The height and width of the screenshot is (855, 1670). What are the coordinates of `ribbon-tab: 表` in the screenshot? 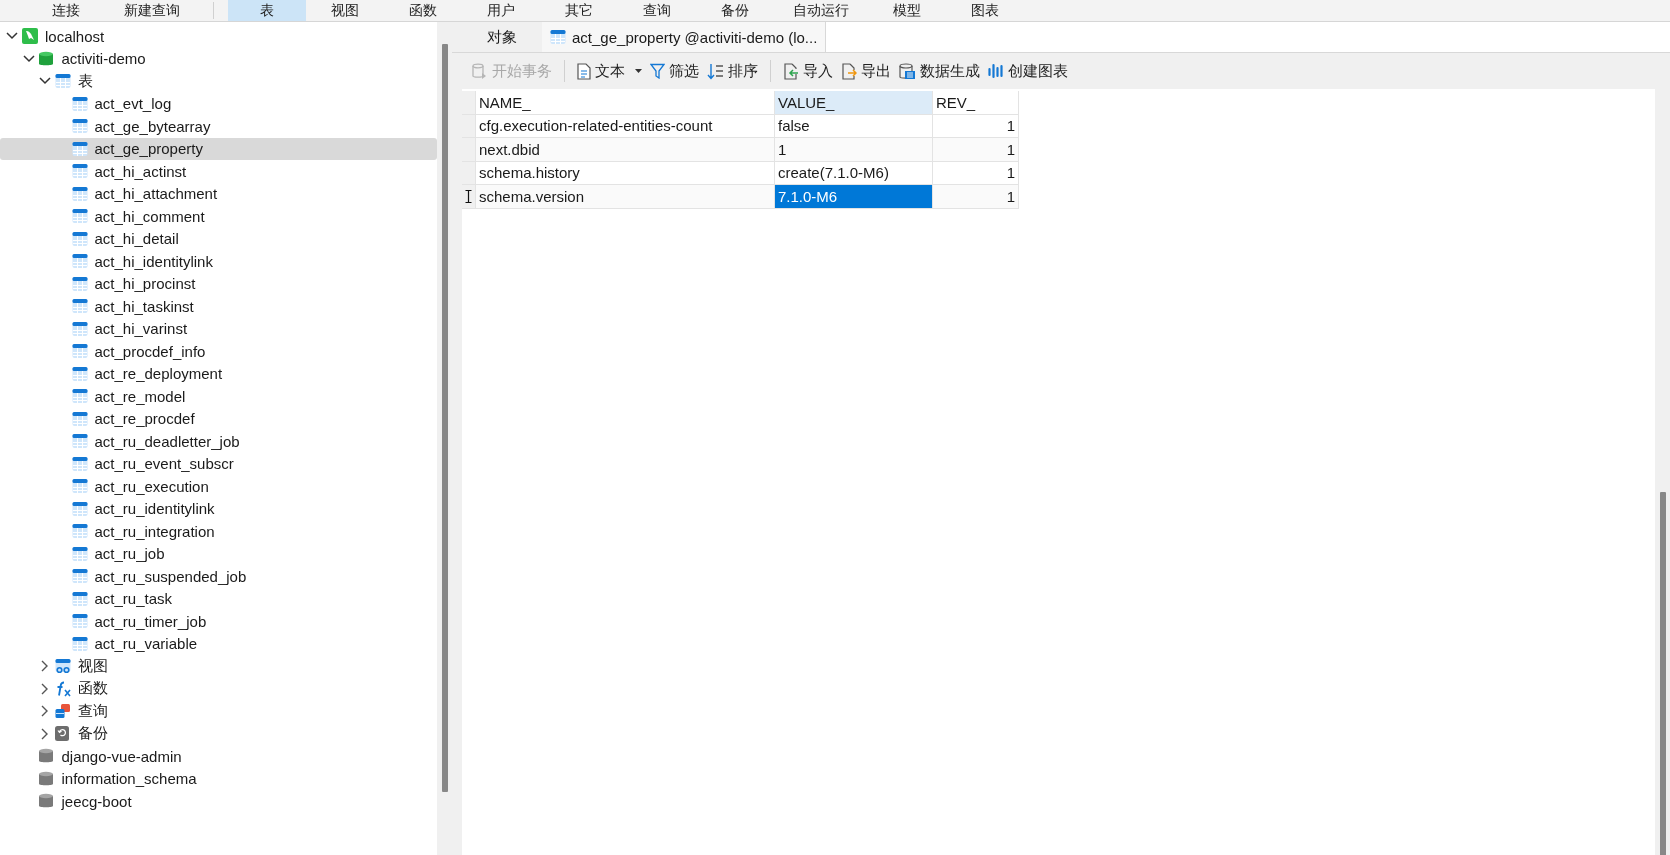 It's located at (267, 10).